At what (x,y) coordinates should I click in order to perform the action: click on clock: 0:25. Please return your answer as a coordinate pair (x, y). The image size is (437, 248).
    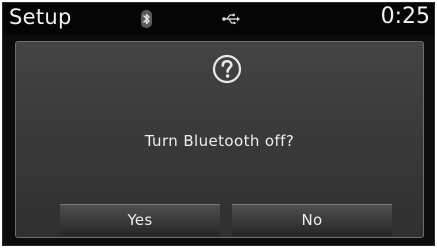
    Looking at the image, I should click on (405, 16).